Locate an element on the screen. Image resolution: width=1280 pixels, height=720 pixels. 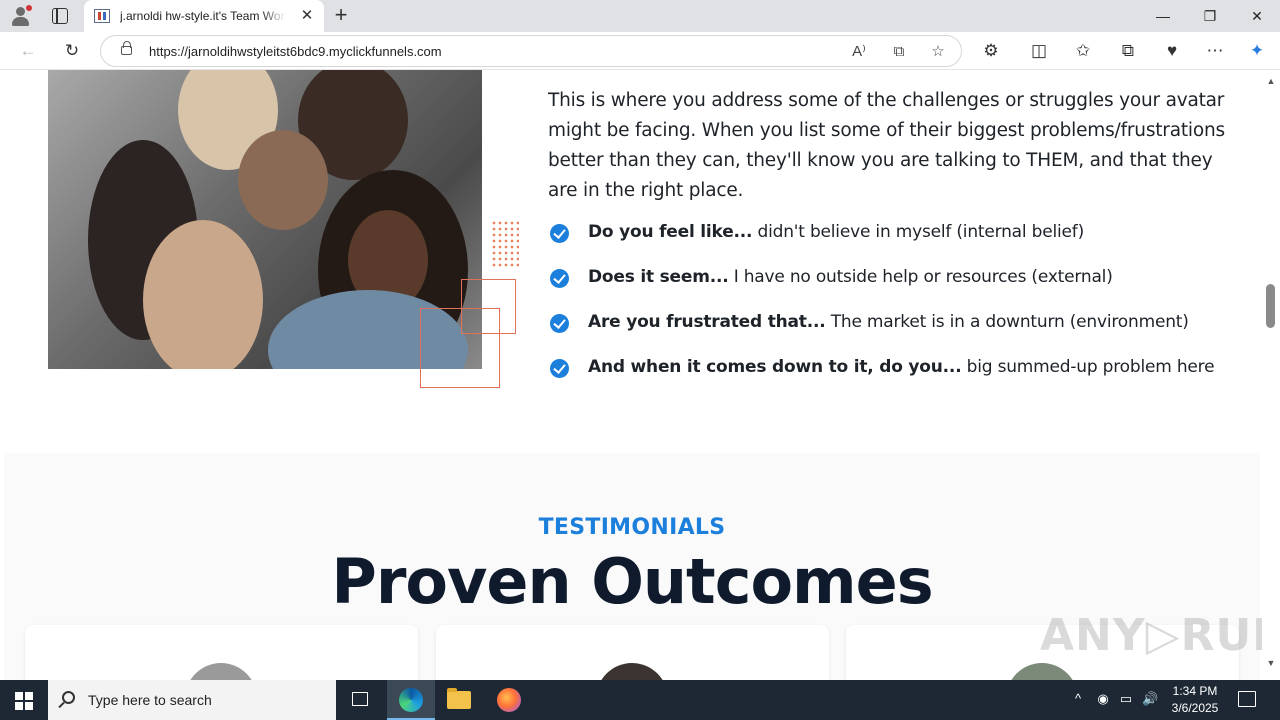
firefox-icon is located at coordinates (509, 700).